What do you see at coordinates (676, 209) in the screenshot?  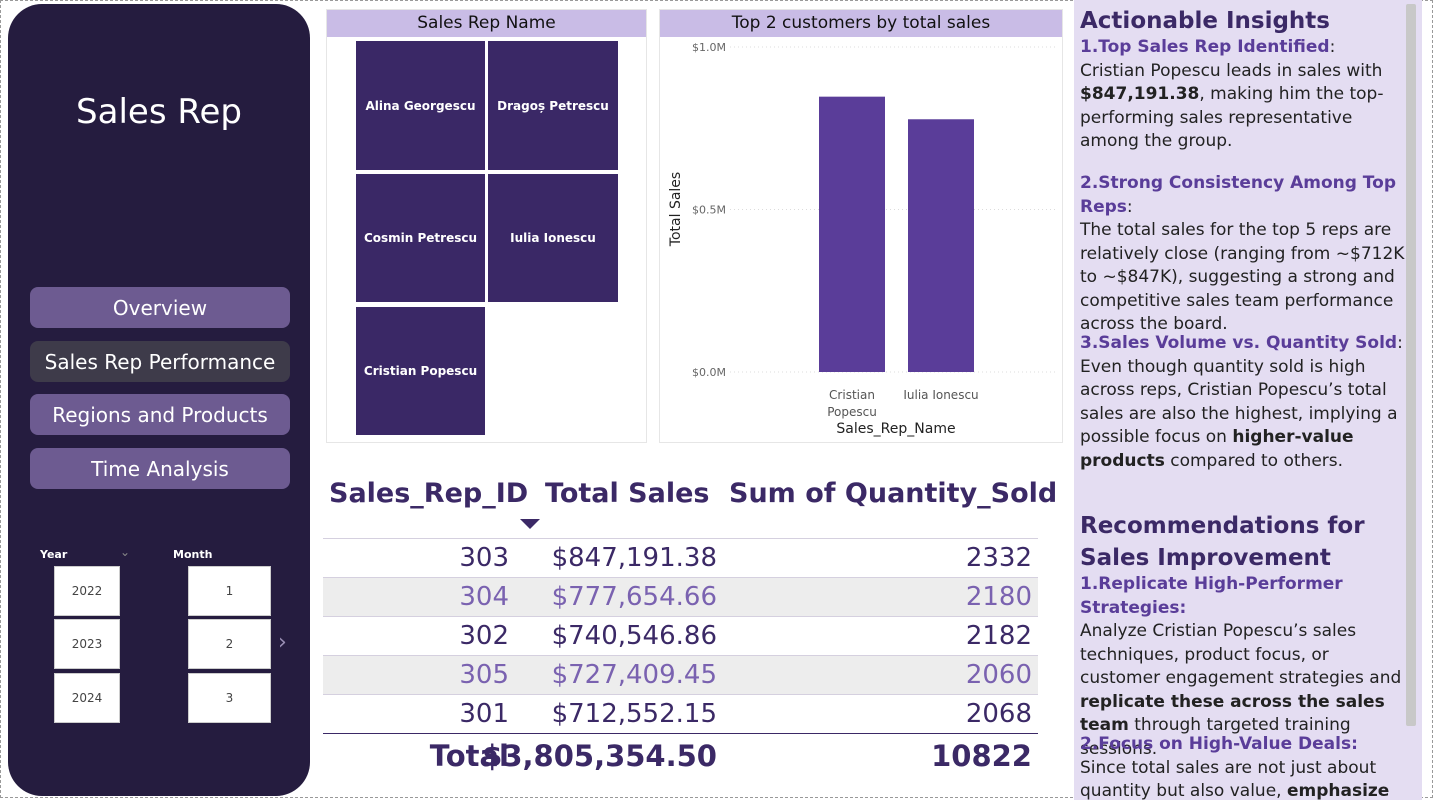 I see `y-axis-label: Total Sales` at bounding box center [676, 209].